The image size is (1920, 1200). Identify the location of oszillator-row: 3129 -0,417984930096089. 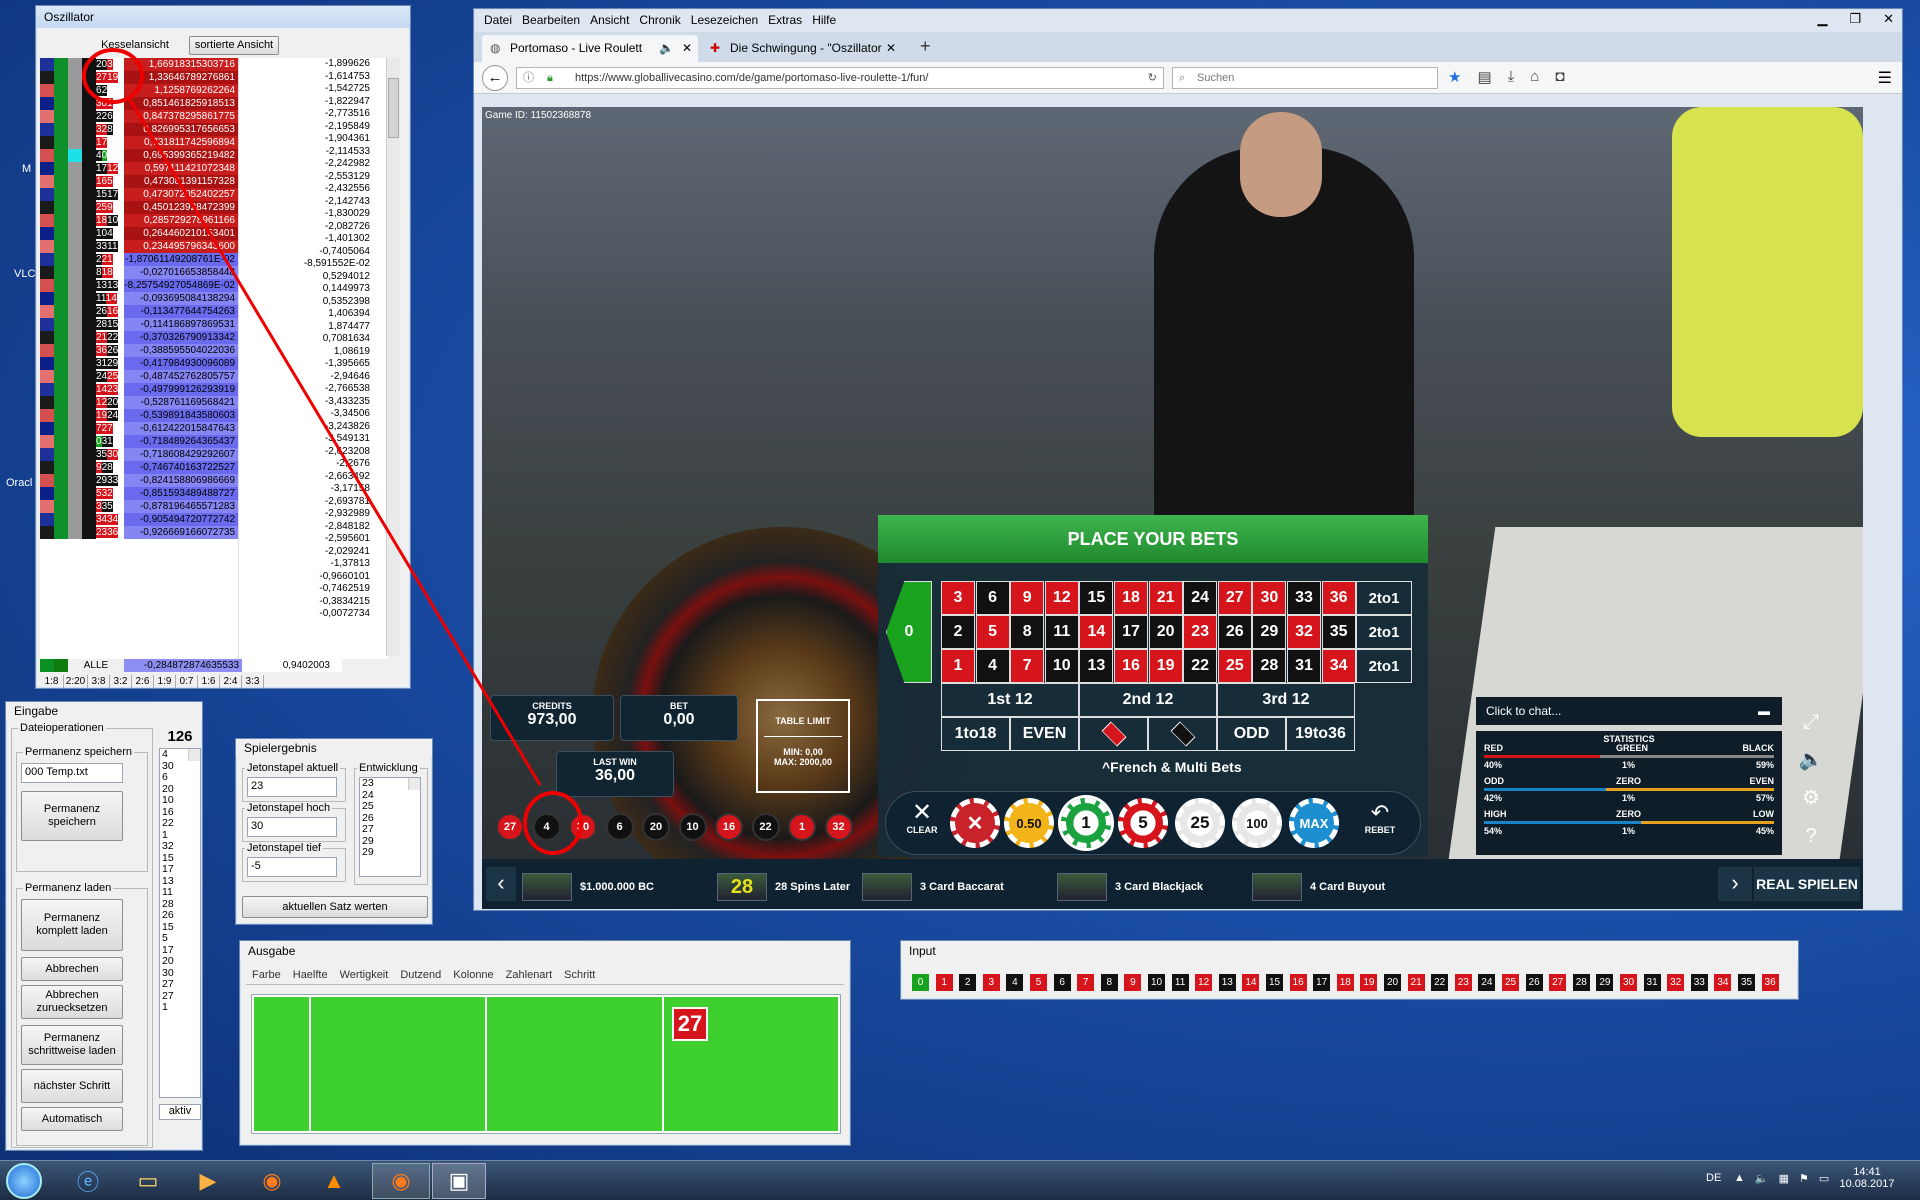
(139, 363).